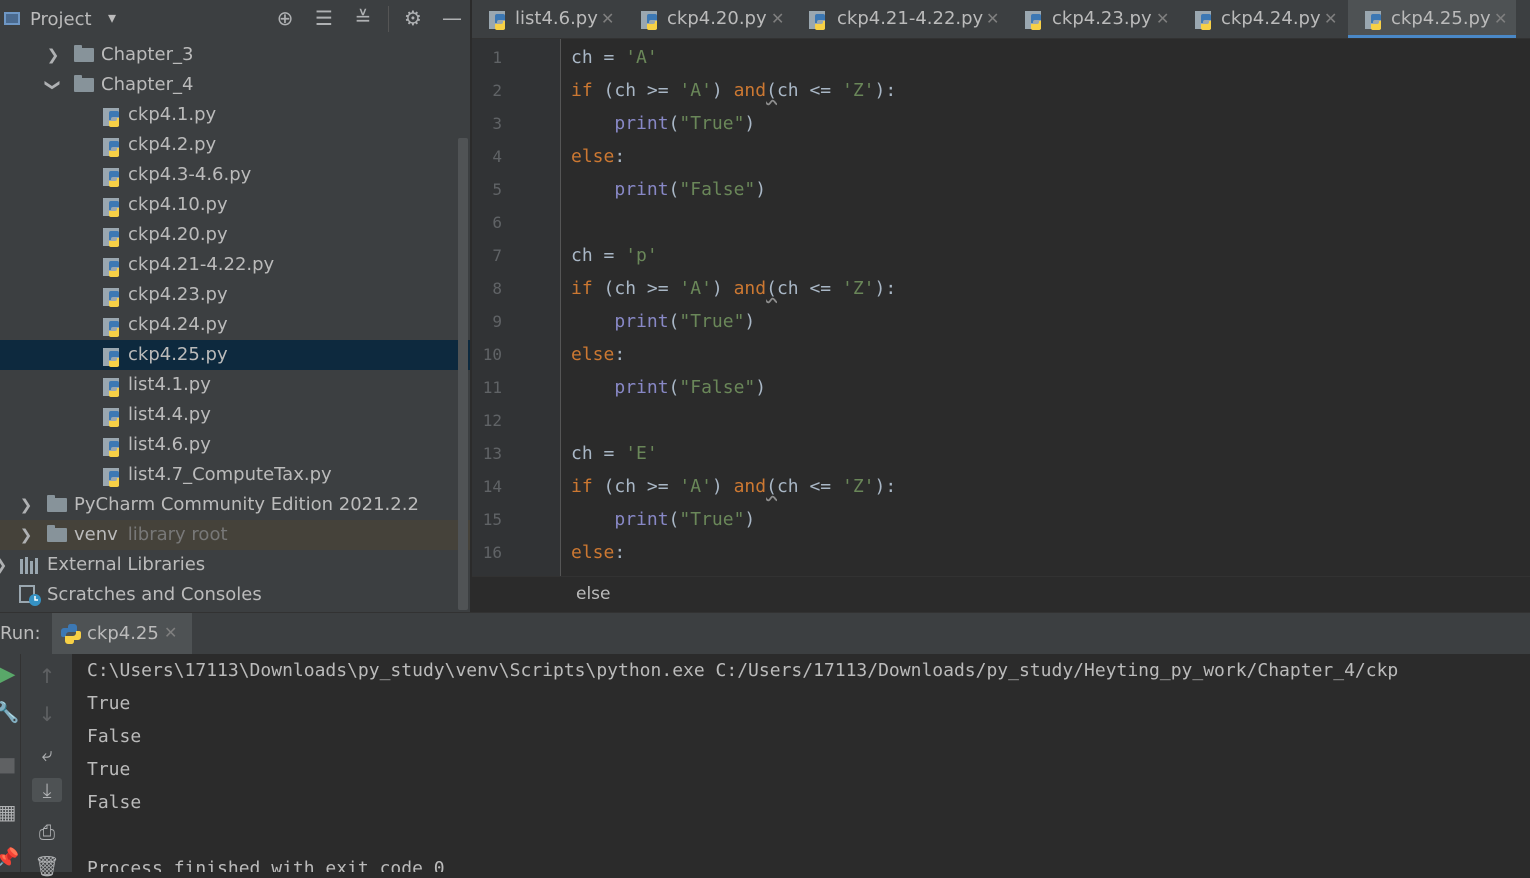  I want to click on tree-file-list4-4: list4.4.py, so click(235, 415).